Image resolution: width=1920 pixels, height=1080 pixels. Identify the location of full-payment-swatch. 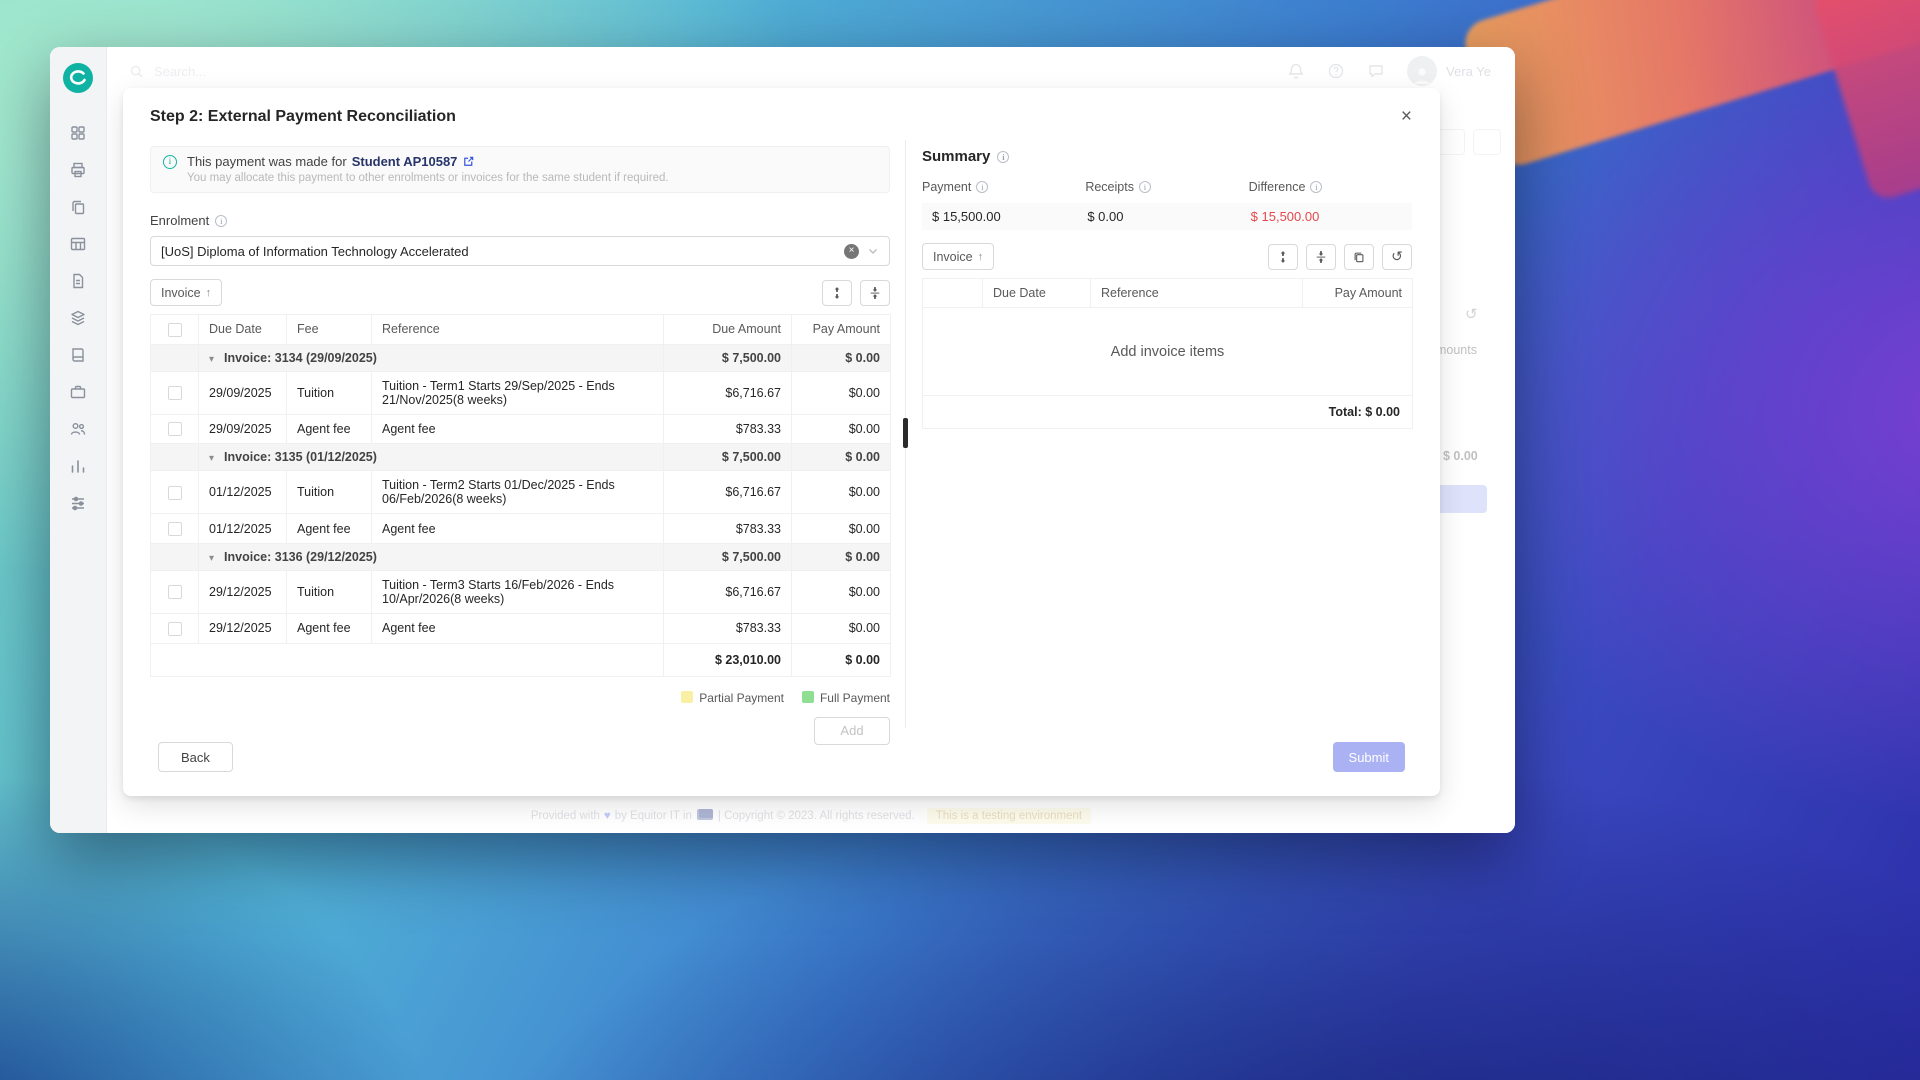
(807, 696).